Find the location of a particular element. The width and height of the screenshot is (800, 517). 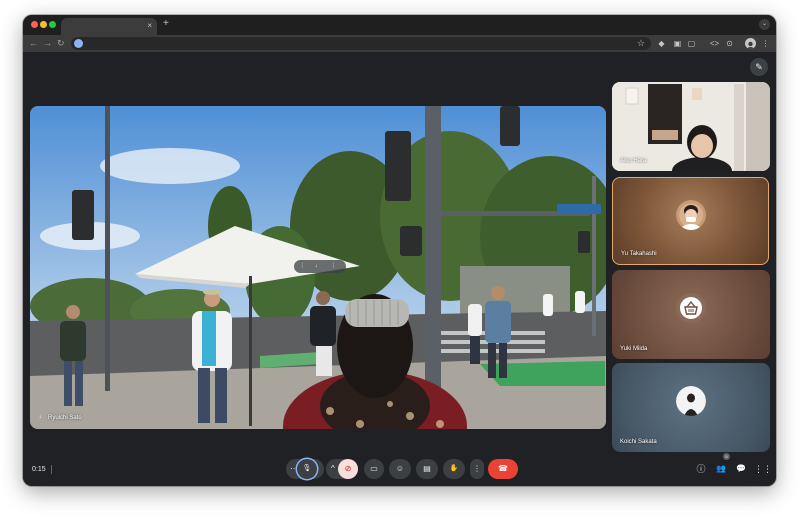

participant-tile-yu: Yu Takahashi is located at coordinates (690, 221).